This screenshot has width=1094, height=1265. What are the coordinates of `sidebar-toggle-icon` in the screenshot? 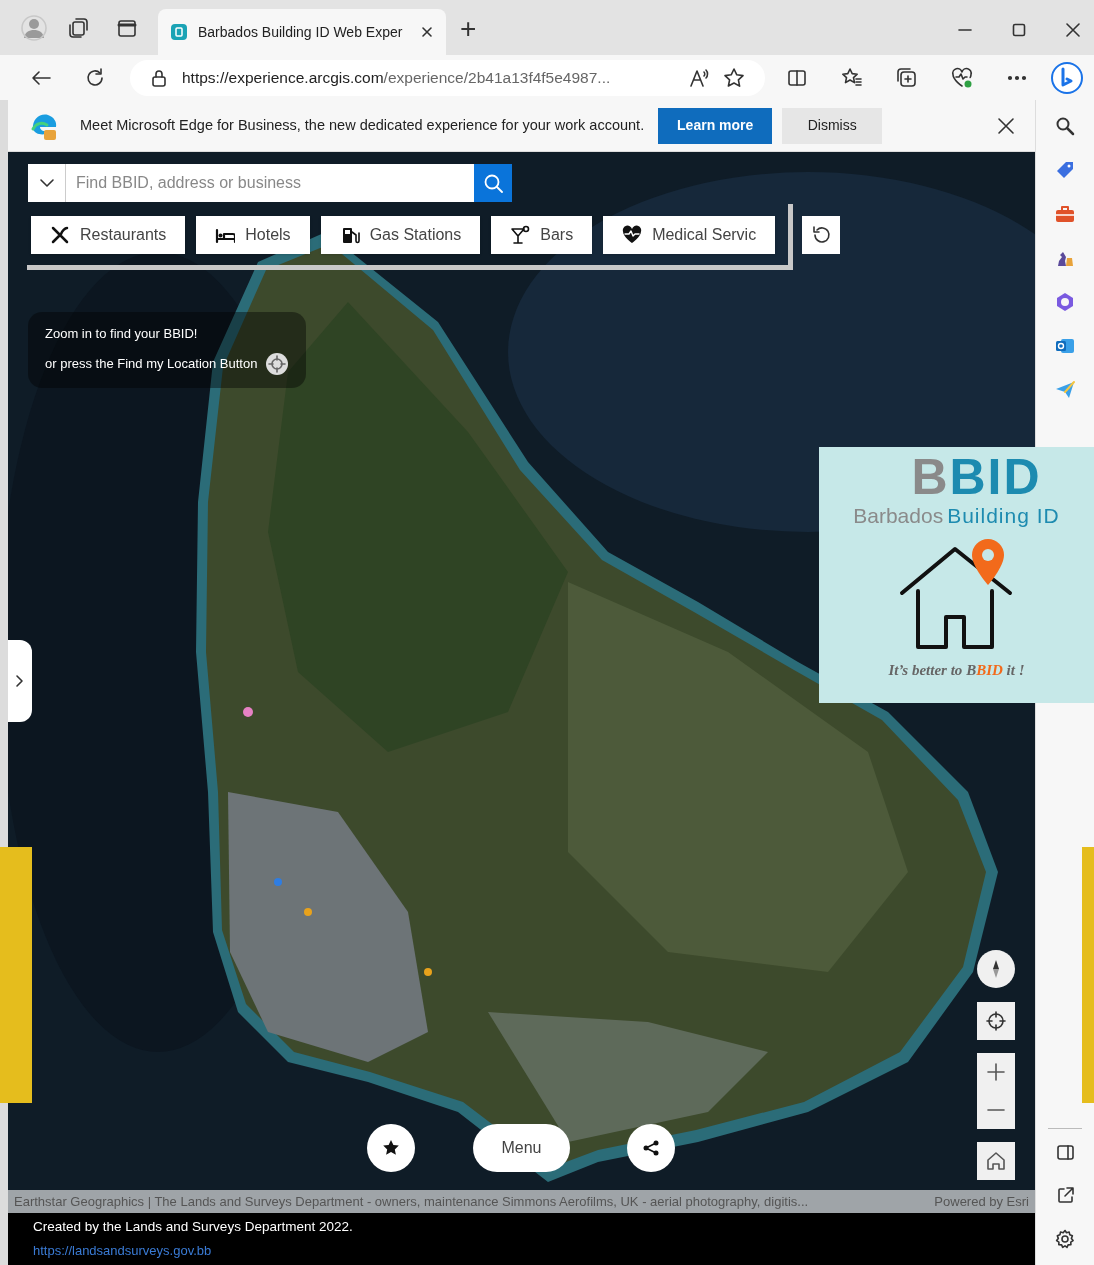 It's located at (1065, 1152).